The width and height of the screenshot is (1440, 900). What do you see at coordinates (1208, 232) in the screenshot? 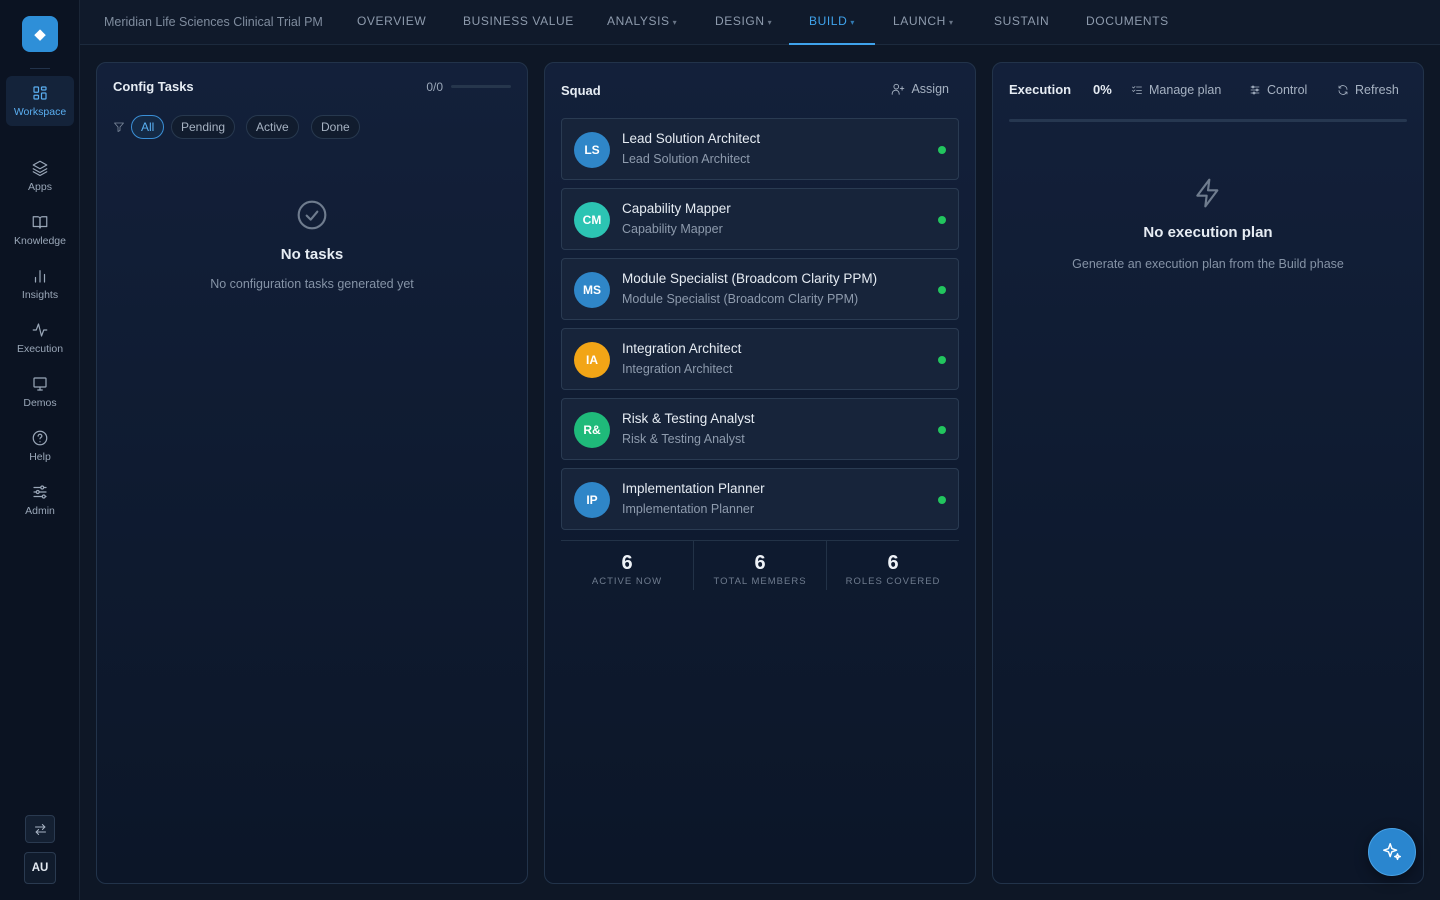
I see `empty-title: No execution plan` at bounding box center [1208, 232].